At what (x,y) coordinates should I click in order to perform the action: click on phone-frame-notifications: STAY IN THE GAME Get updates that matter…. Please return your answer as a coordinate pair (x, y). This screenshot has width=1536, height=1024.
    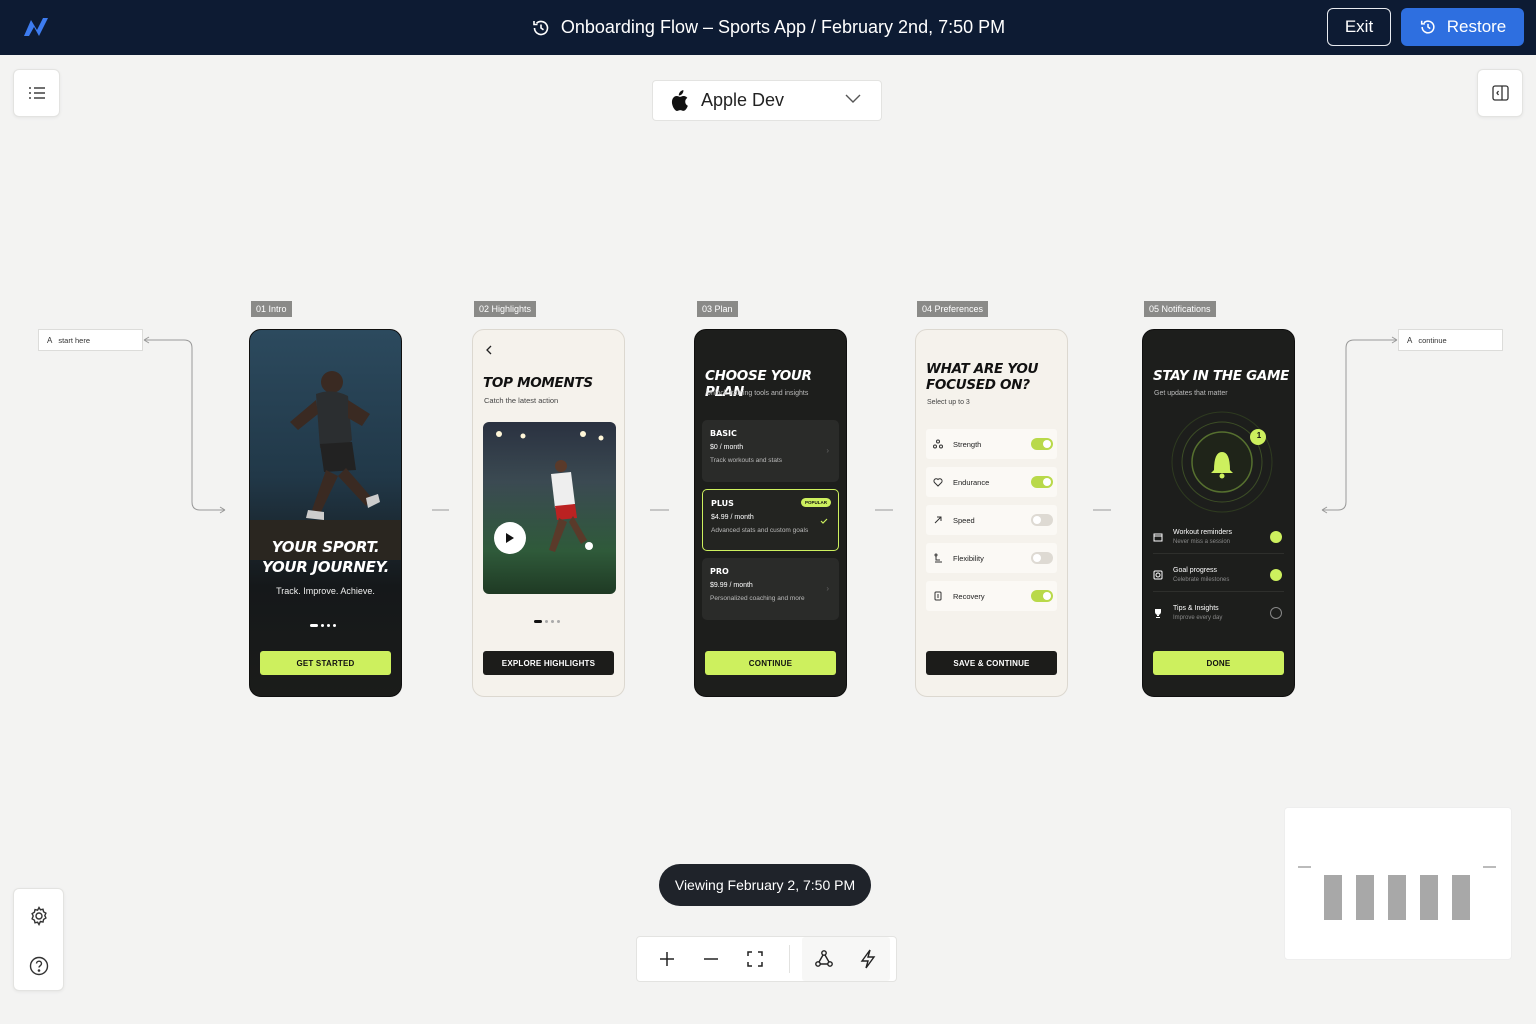
    Looking at the image, I should click on (1218, 513).